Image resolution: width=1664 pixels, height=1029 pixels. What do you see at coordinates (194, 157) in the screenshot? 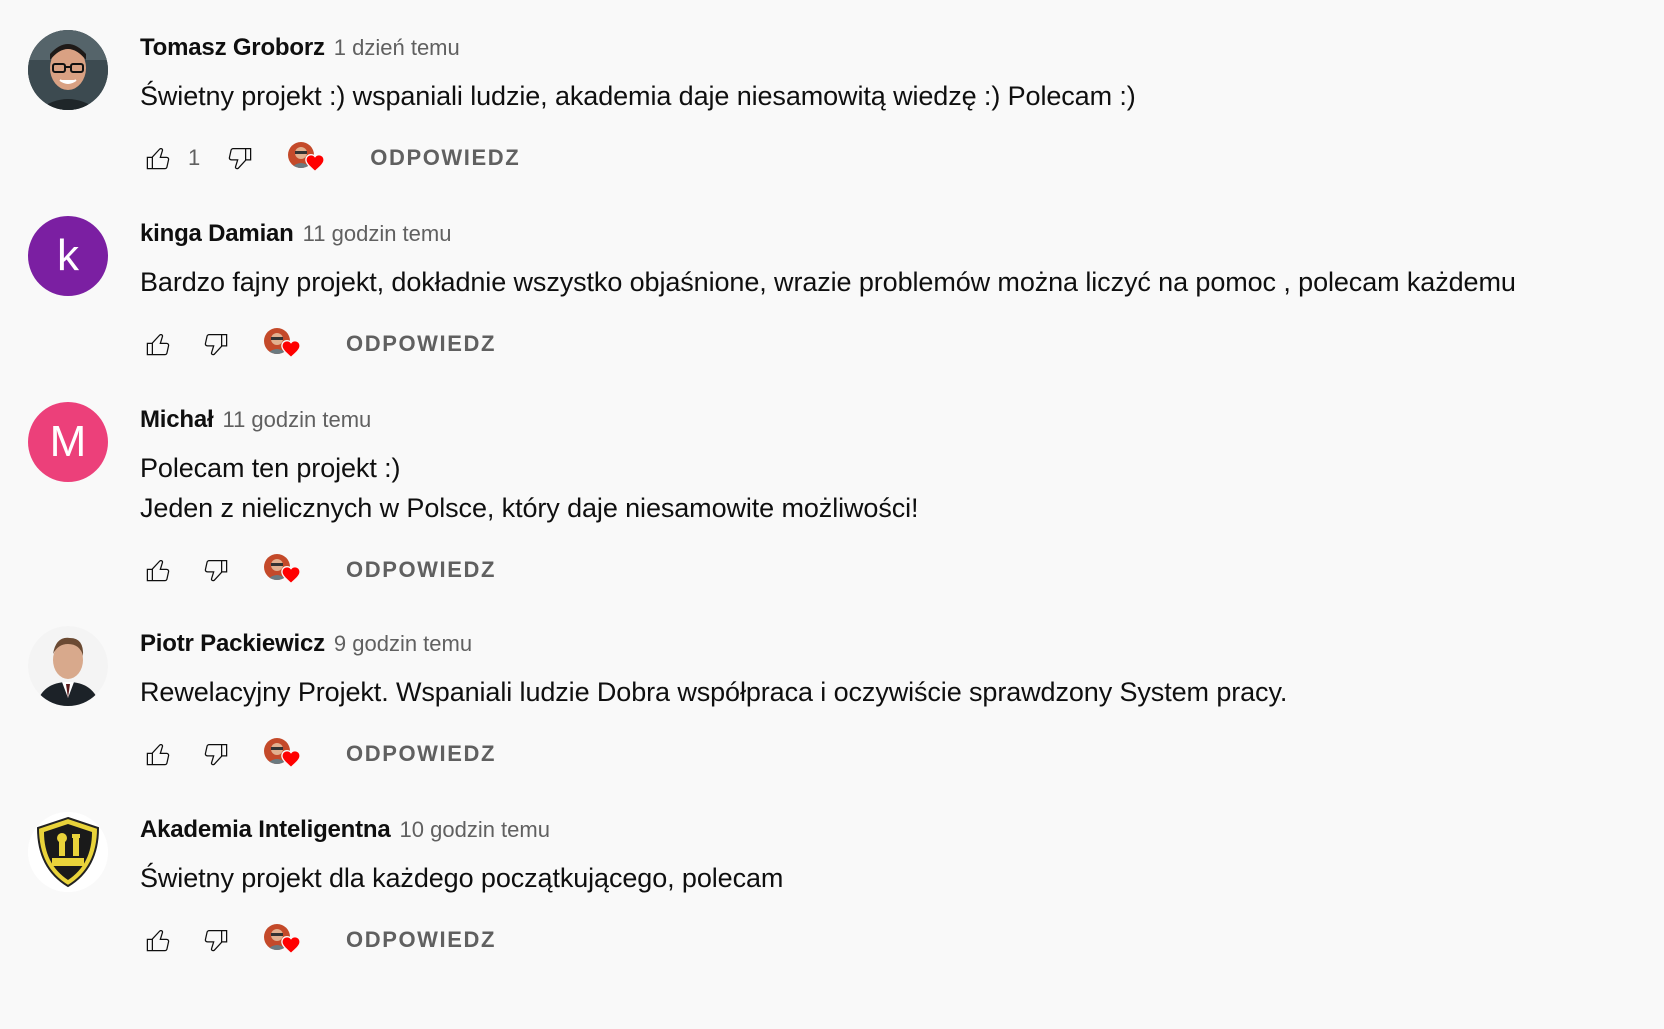
I see `like-count: 1` at bounding box center [194, 157].